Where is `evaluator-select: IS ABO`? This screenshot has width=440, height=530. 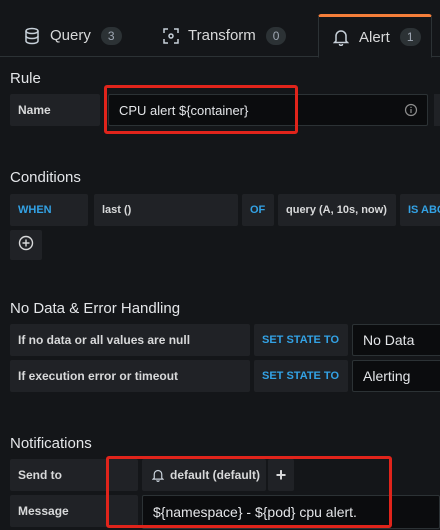 evaluator-select: IS ABO is located at coordinates (420, 210).